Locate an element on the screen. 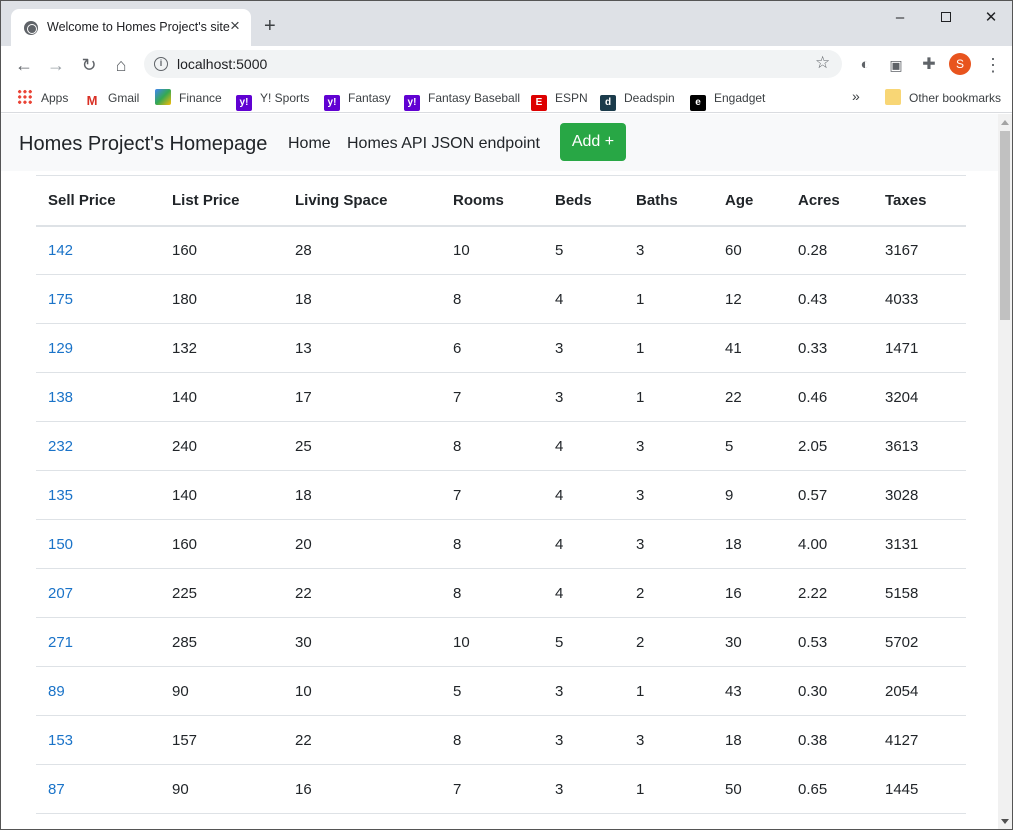 This screenshot has width=1013, height=830. table-cell: 43 is located at coordinates (749, 691).